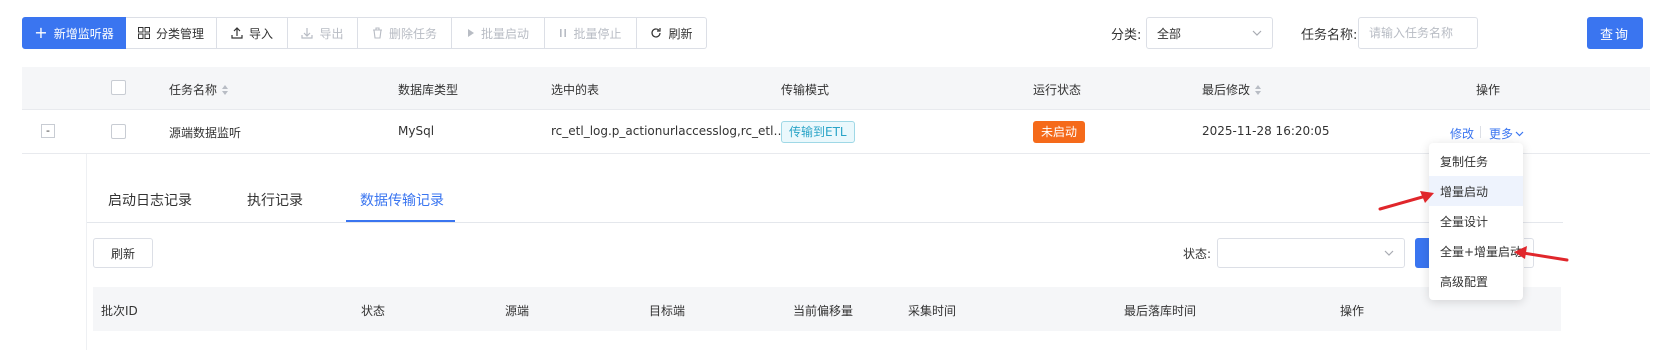  I want to click on col-task-name: 任务名称, so click(199, 89).